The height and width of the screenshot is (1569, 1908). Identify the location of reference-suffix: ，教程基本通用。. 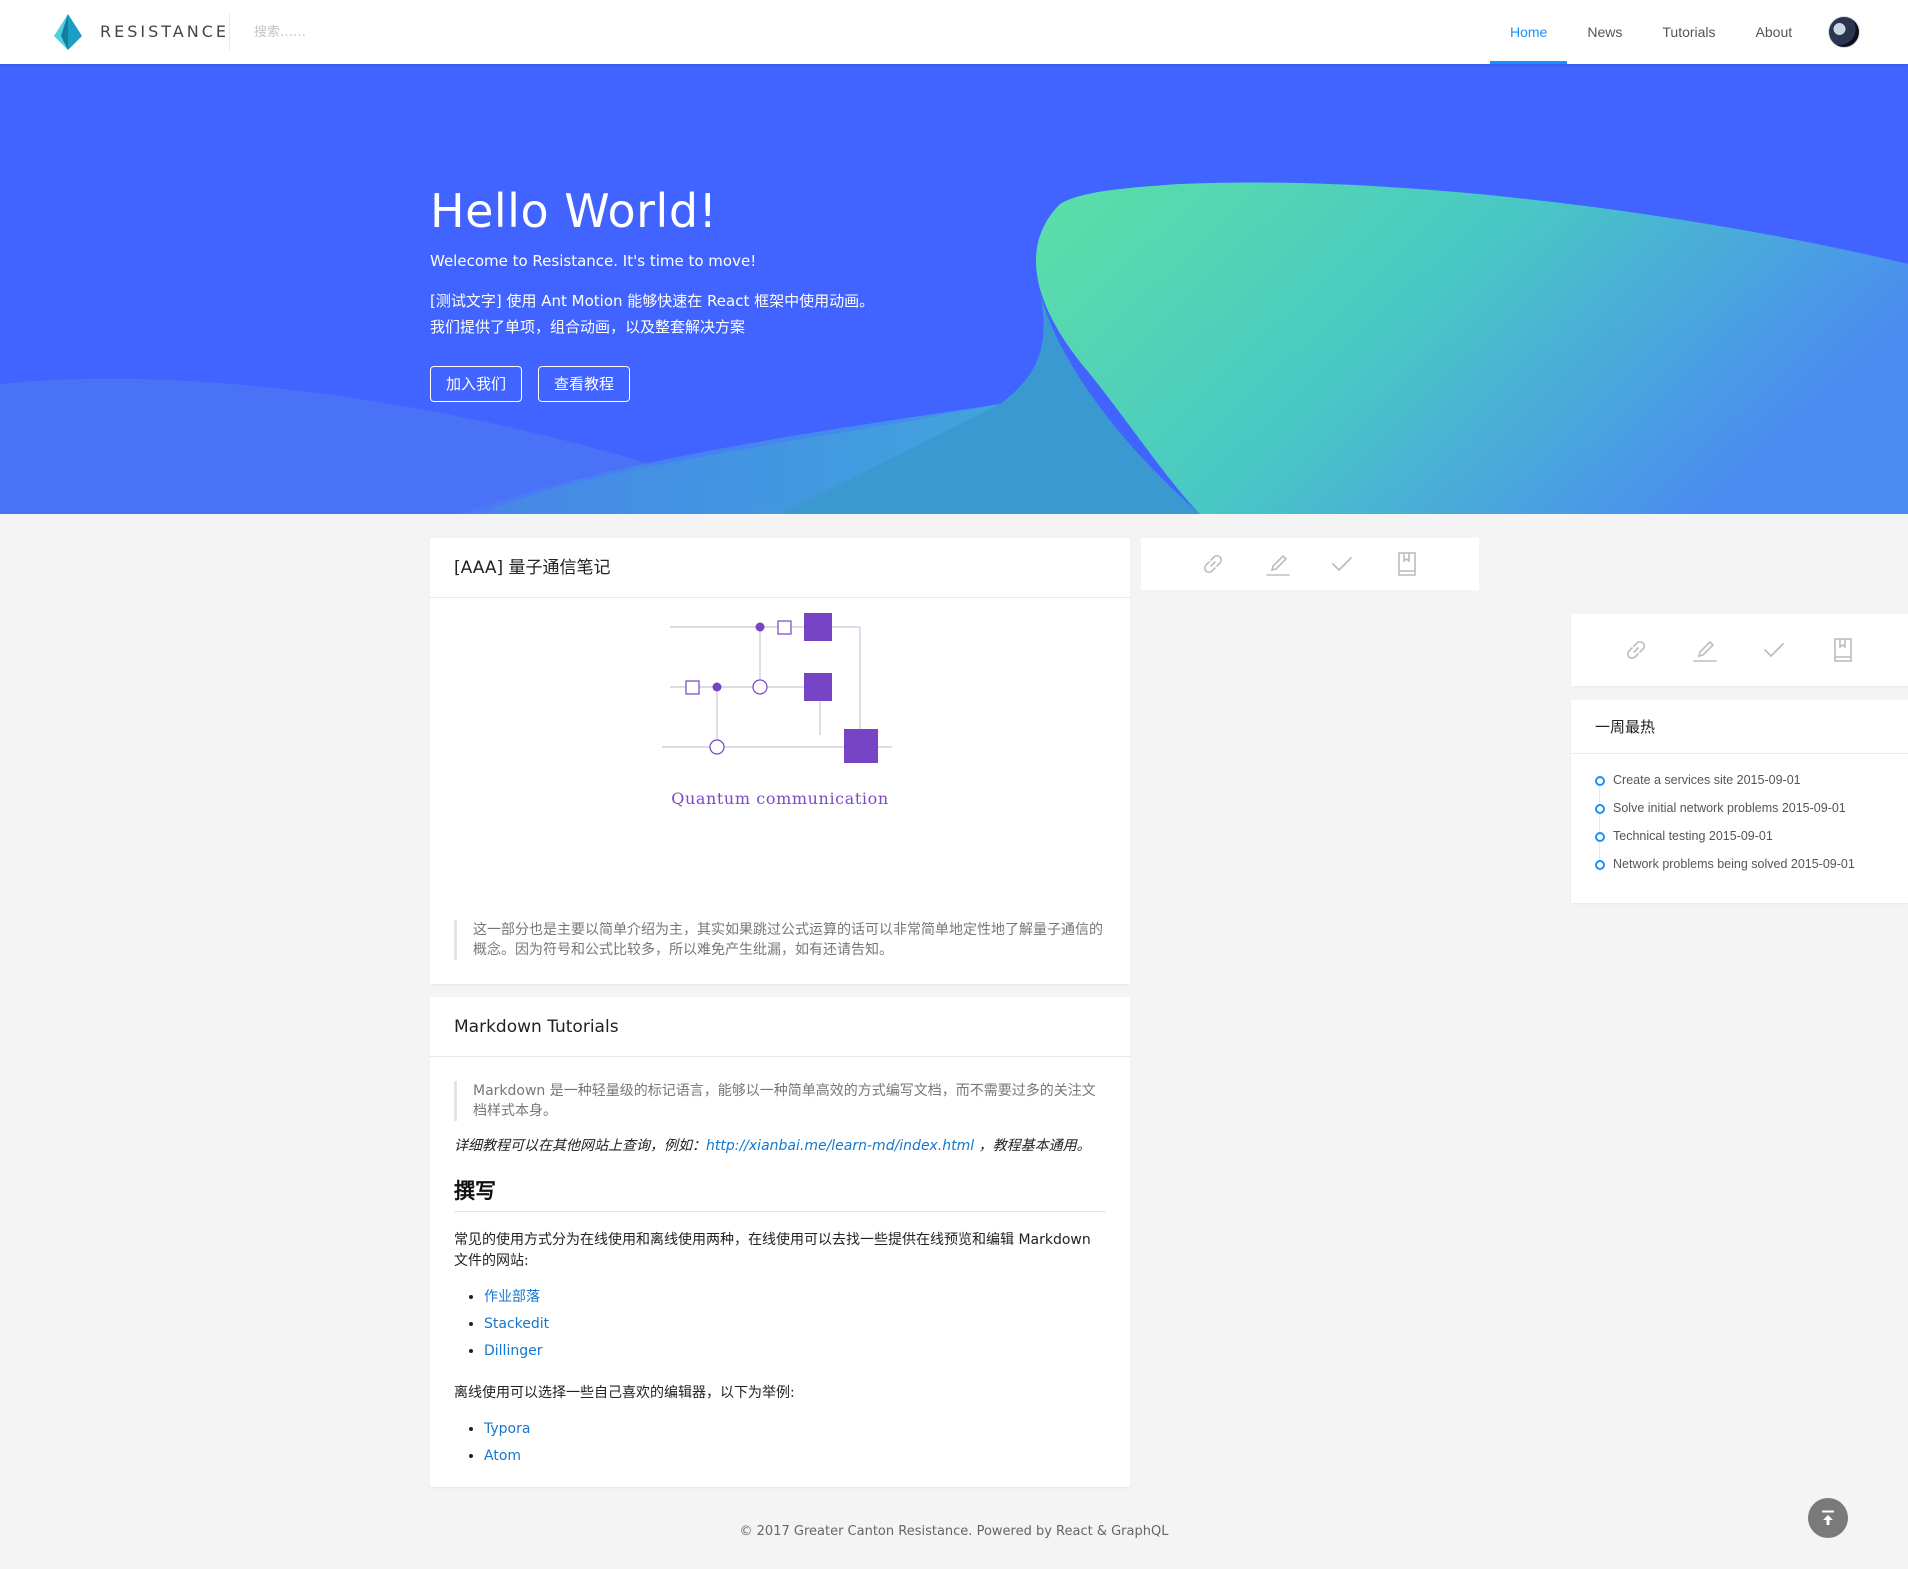
(1032, 1146).